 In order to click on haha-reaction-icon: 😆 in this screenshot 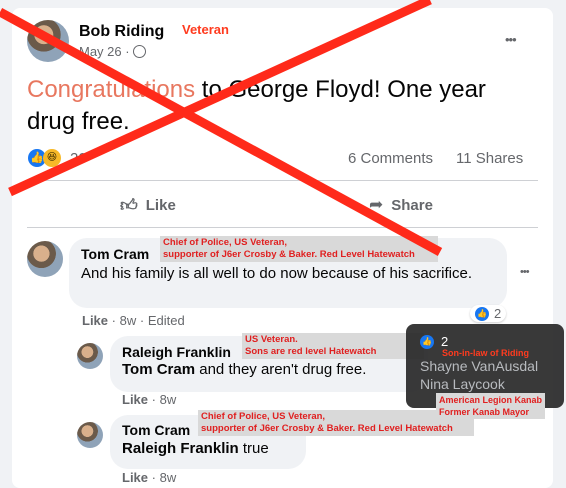, I will do `click(52, 158)`.